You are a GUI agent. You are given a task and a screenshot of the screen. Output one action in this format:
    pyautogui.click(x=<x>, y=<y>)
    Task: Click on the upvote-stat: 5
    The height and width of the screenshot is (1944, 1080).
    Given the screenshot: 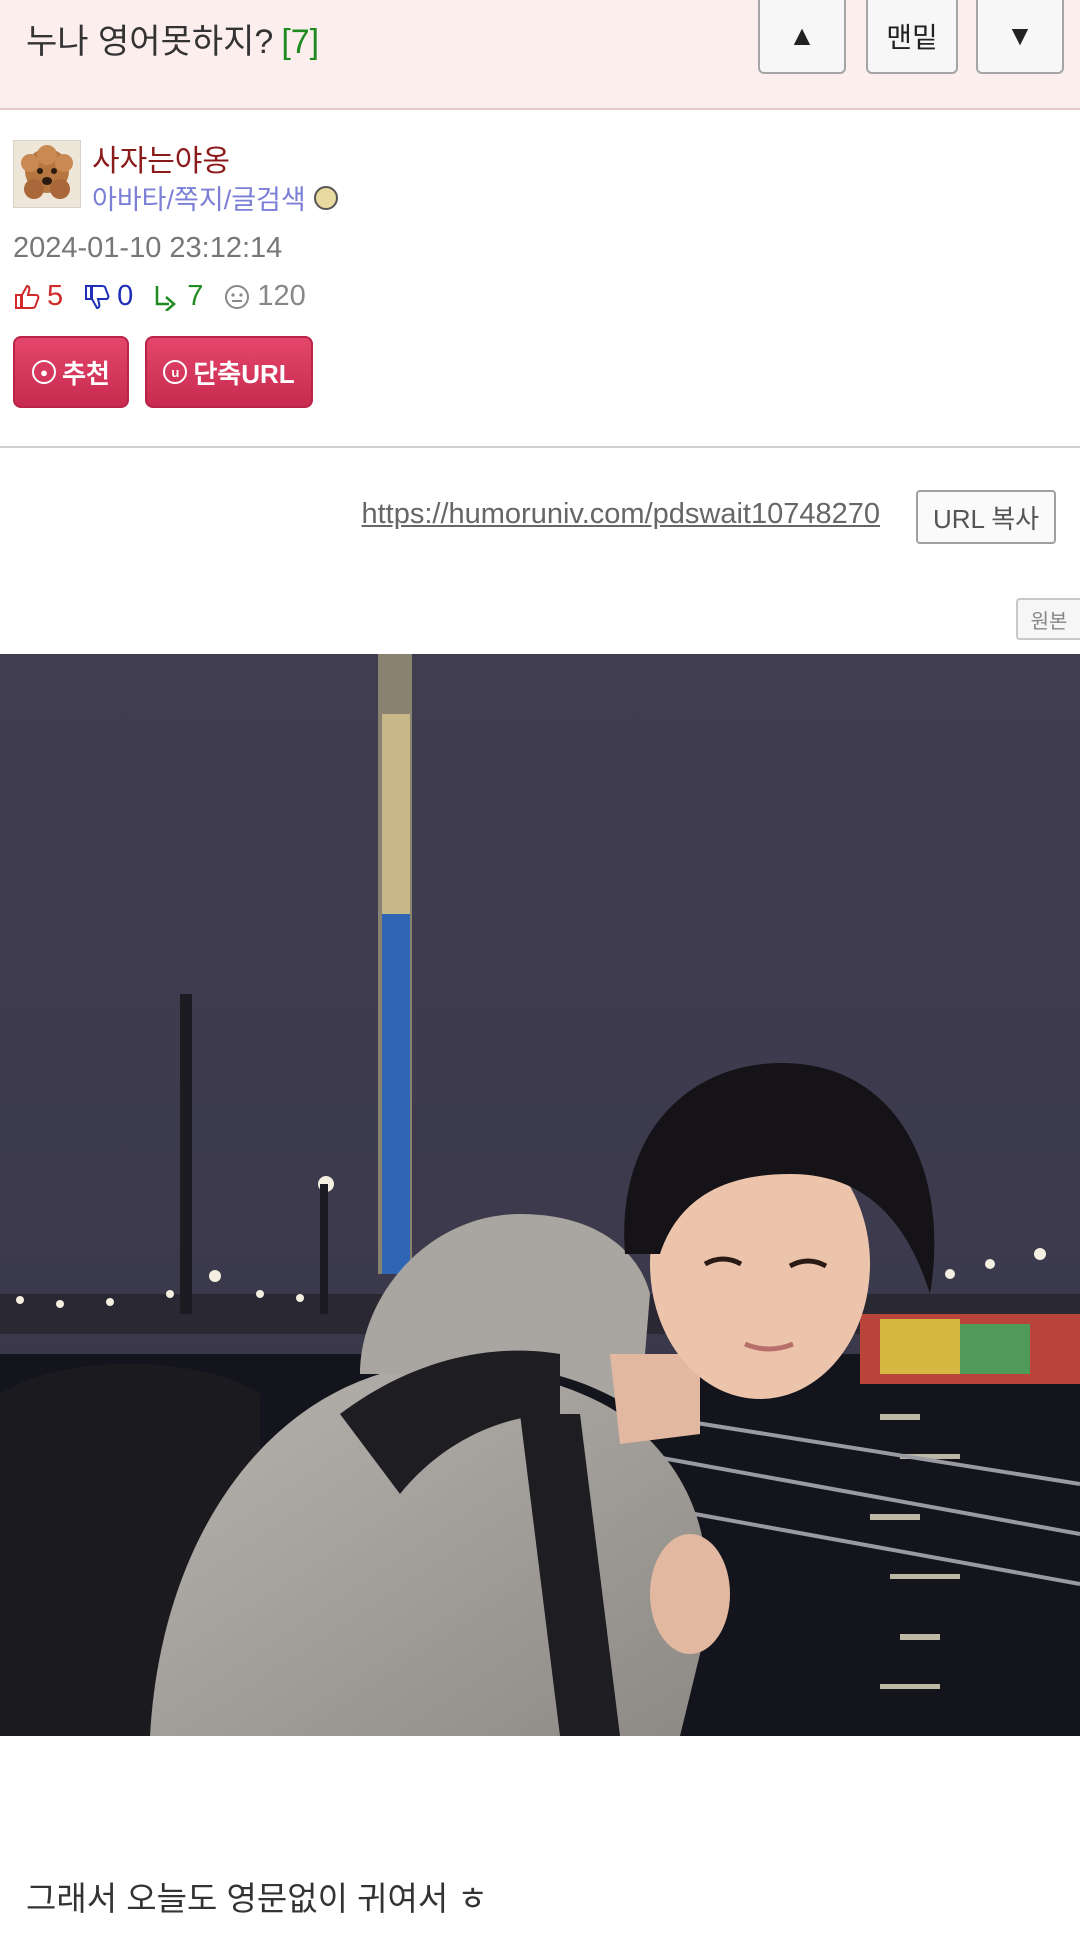 What is the action you would take?
    pyautogui.click(x=38, y=296)
    